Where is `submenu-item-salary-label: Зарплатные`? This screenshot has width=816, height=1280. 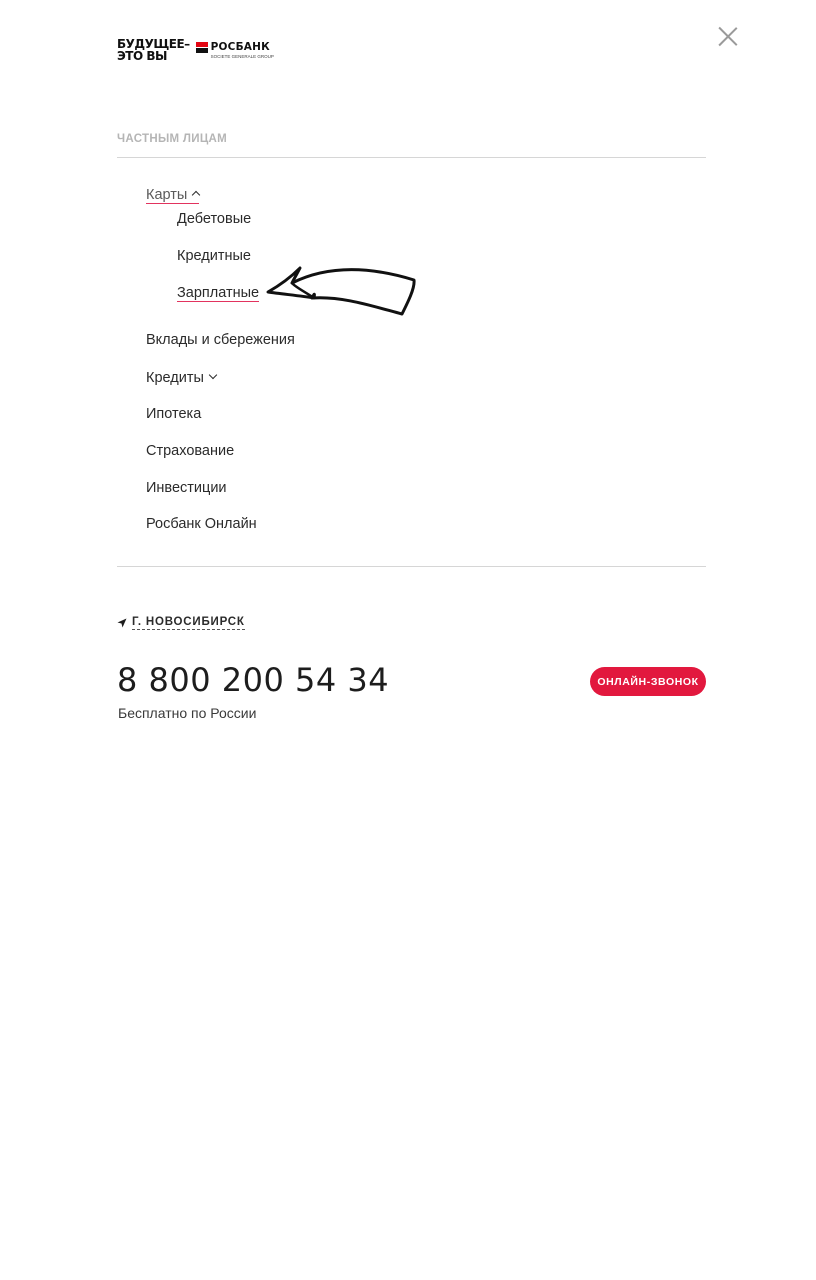 submenu-item-salary-label: Зарплатные is located at coordinates (218, 293).